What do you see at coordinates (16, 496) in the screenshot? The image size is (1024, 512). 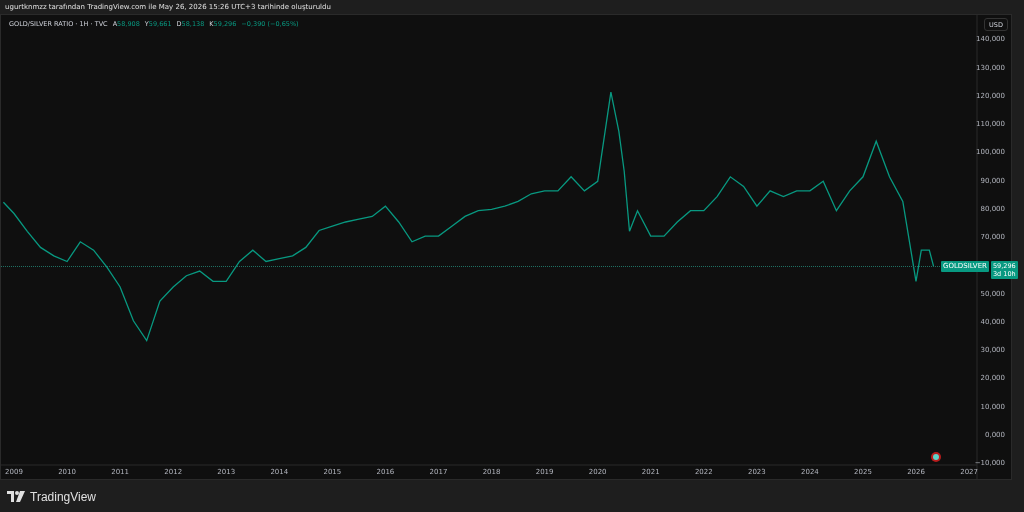 I see `logo-icon` at bounding box center [16, 496].